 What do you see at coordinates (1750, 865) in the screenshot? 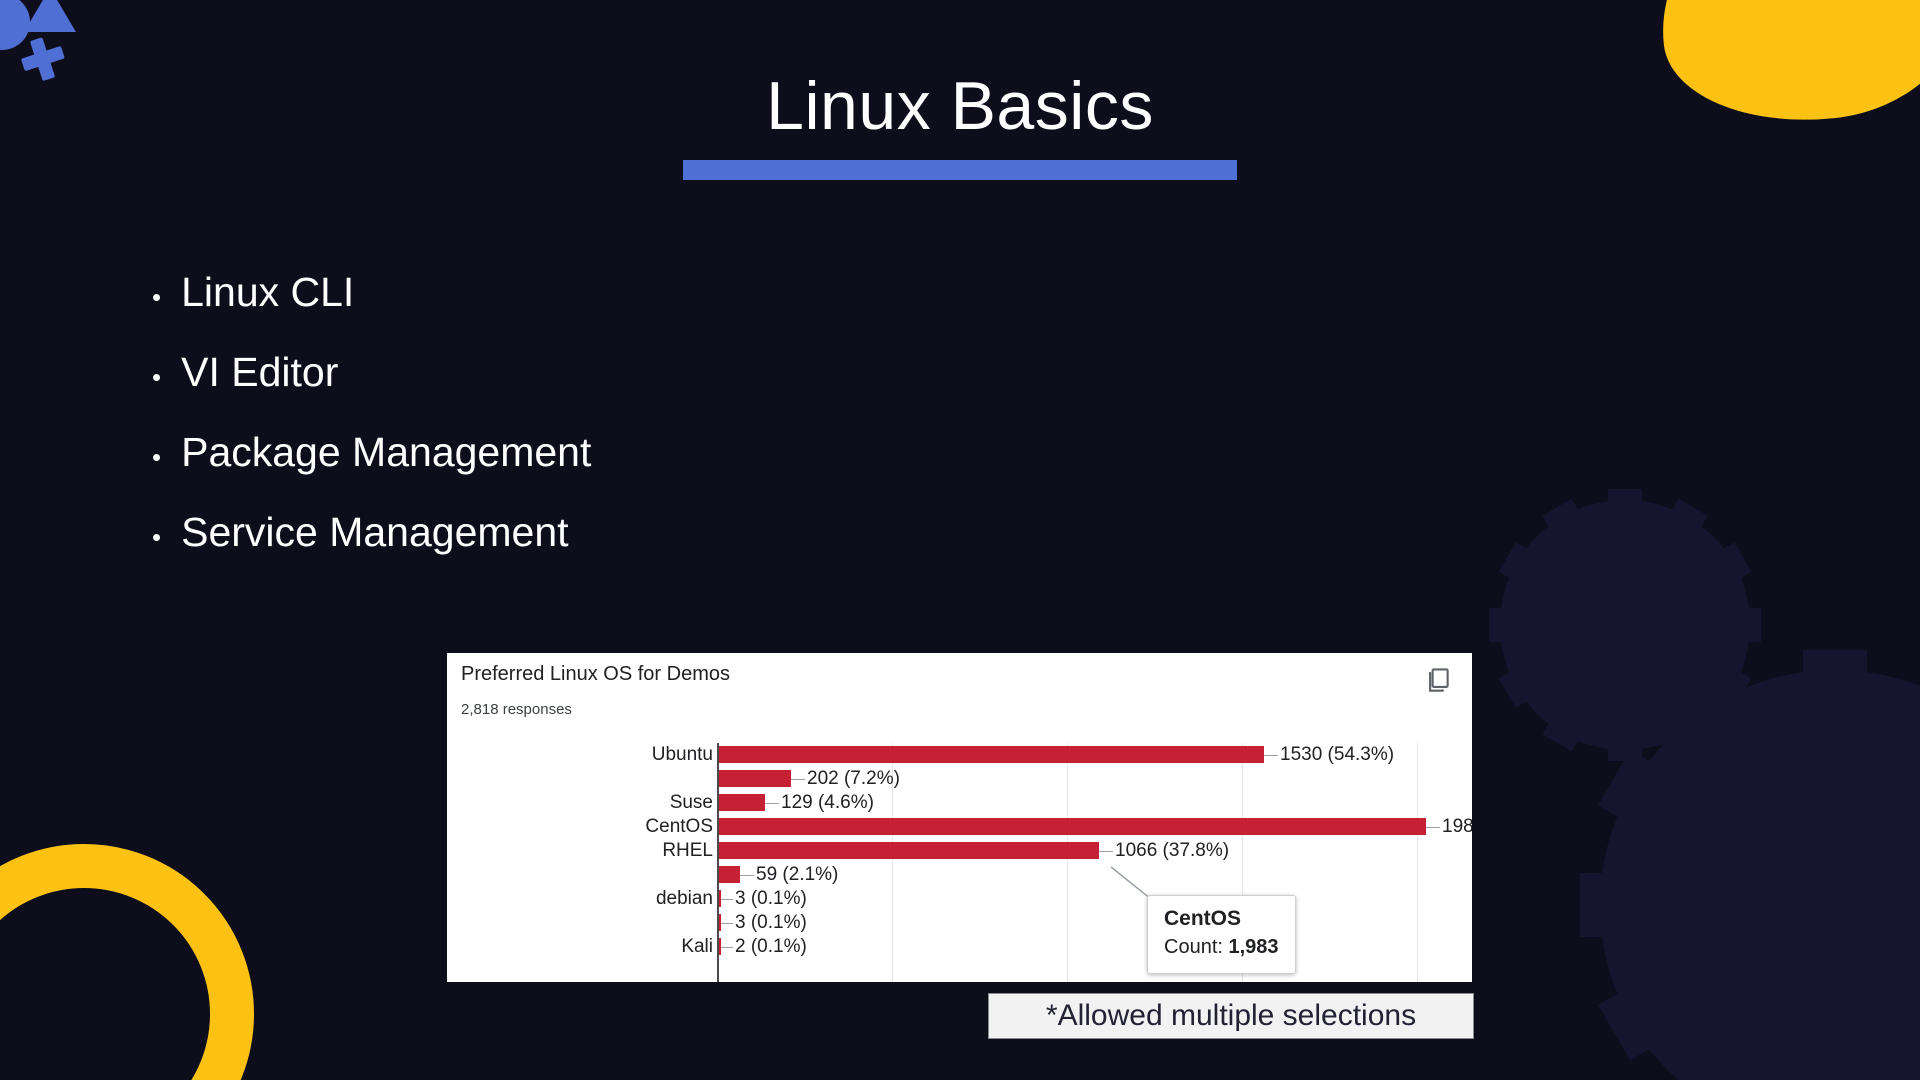
I see `decor-gear-large-icon` at bounding box center [1750, 865].